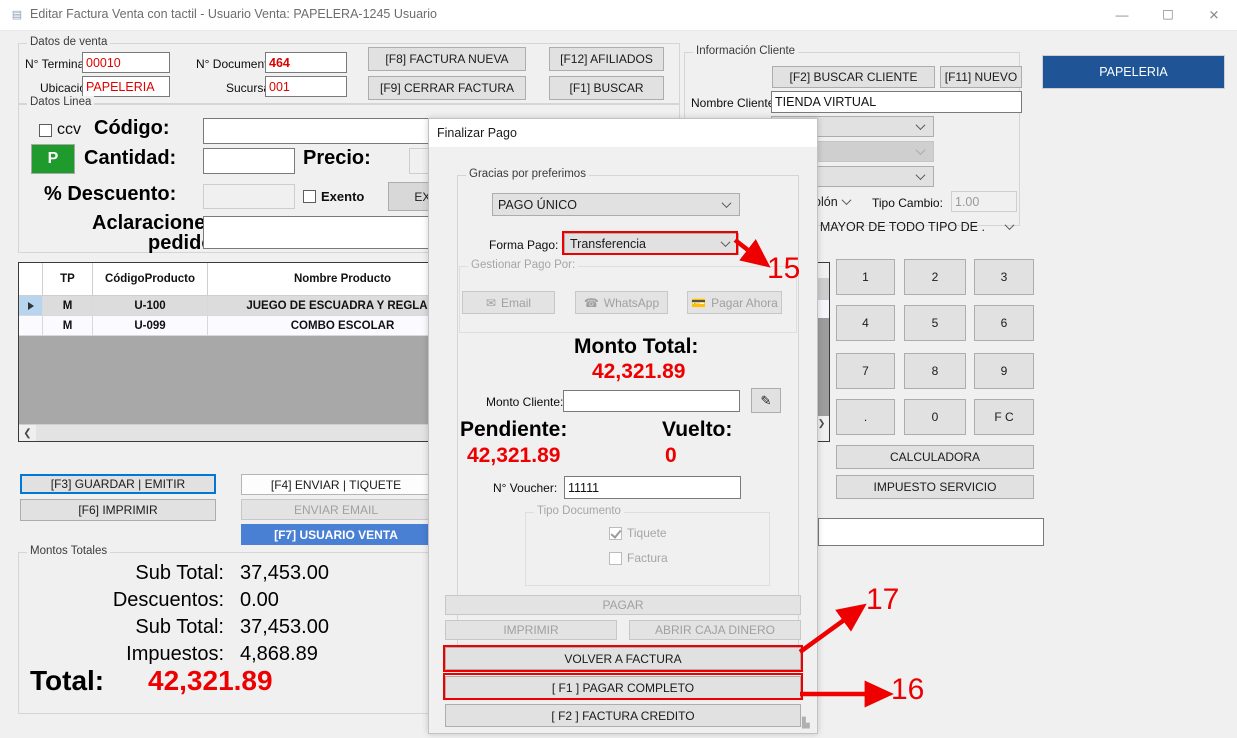  I want to click on calculadora-button: CALCULADORA, so click(935, 457).